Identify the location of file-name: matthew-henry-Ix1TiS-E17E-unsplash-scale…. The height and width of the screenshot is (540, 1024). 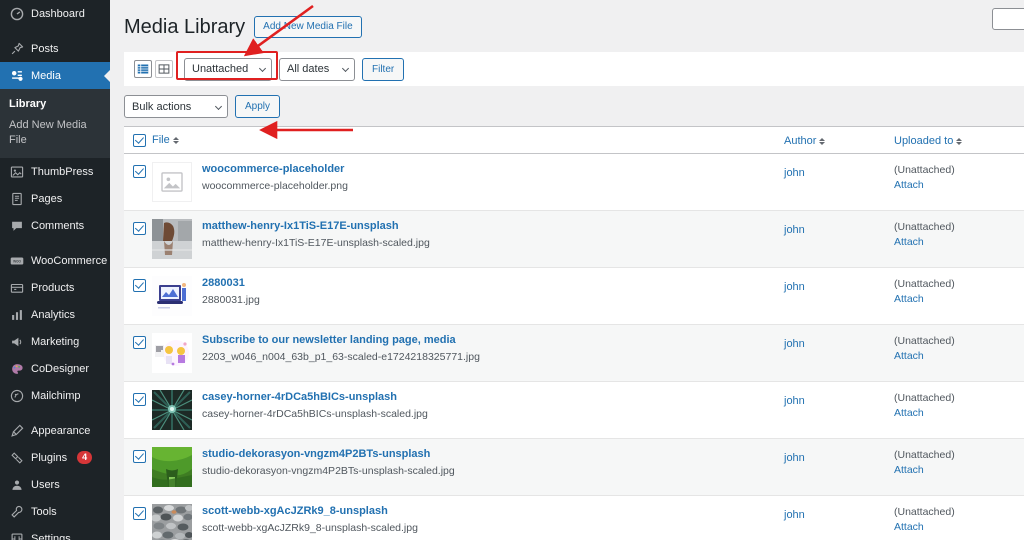
(316, 243).